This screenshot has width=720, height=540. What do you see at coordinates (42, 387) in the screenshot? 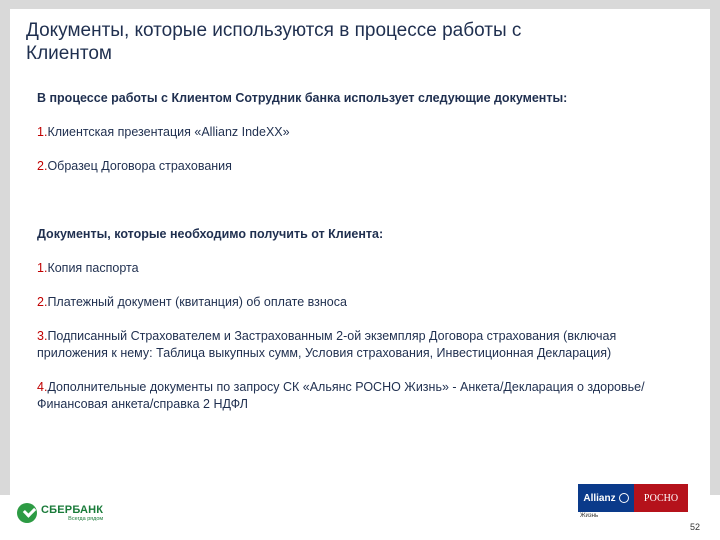
I see `list-number: 4.` at bounding box center [42, 387].